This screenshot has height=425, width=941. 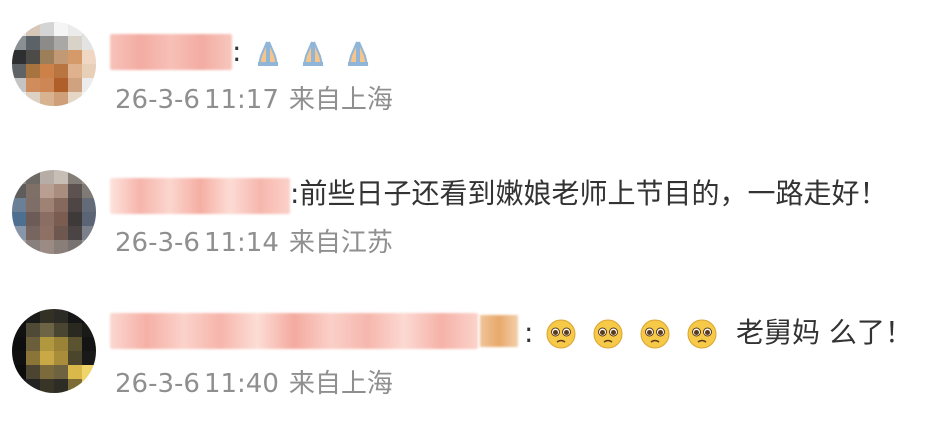 What do you see at coordinates (241, 384) in the screenshot?
I see `comment-time: 11:40` at bounding box center [241, 384].